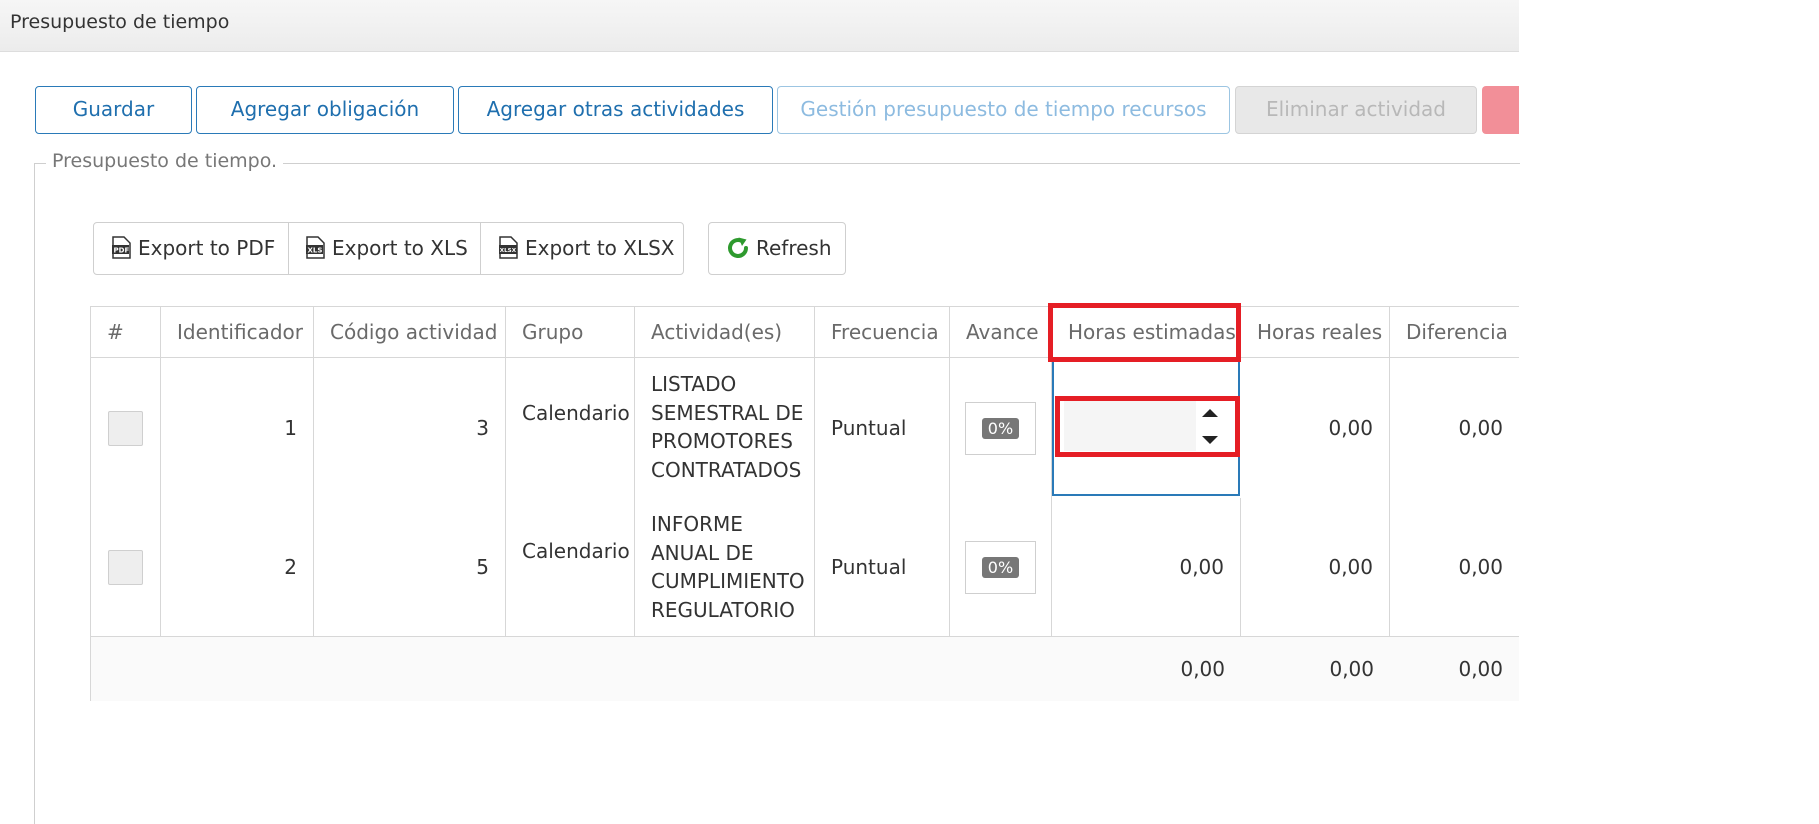 The height and width of the screenshot is (824, 1819). I want to click on table-row-2-diferencia: 0,00, so click(1454, 567).